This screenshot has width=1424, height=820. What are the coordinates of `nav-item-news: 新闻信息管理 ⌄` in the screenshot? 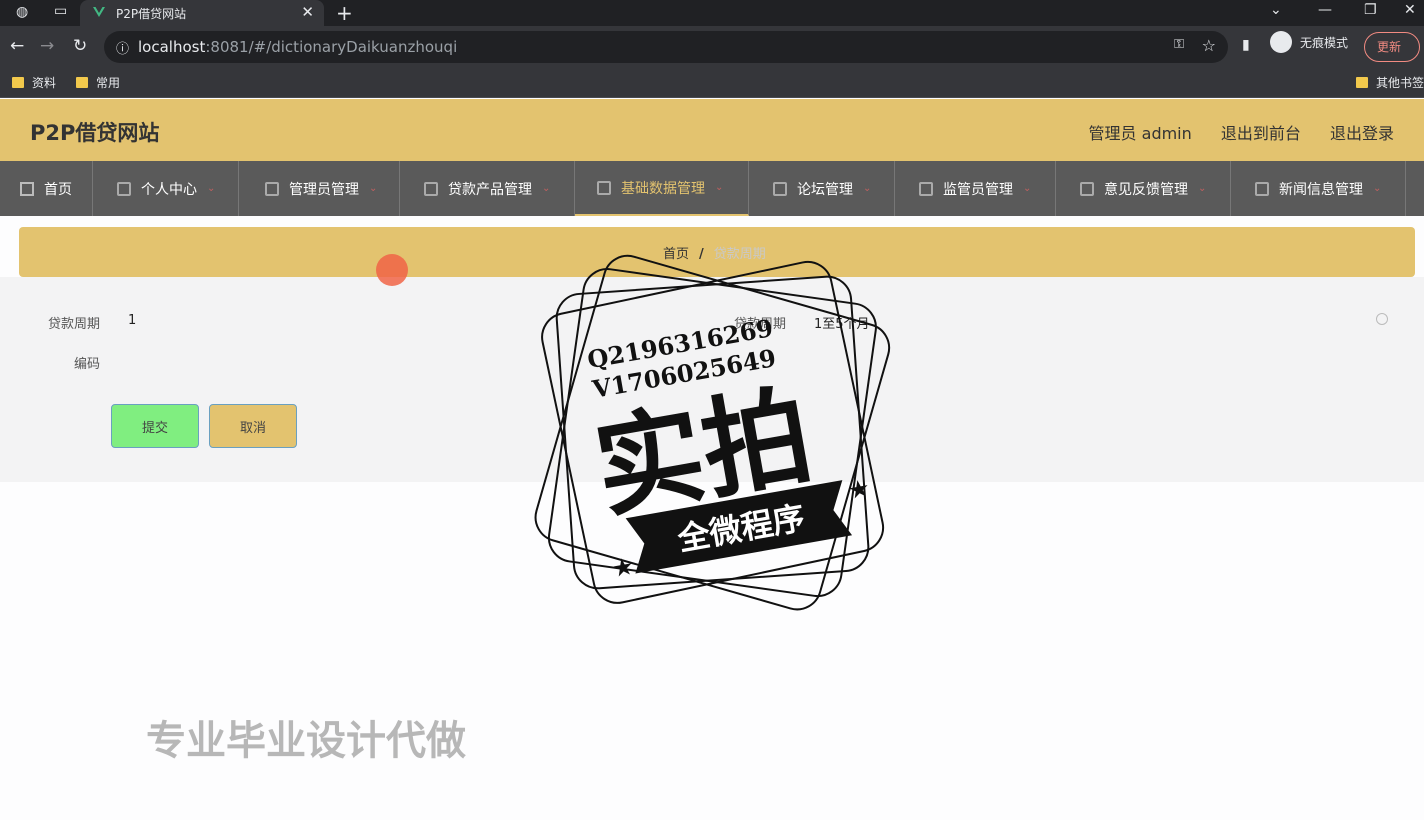 It's located at (1318, 188).